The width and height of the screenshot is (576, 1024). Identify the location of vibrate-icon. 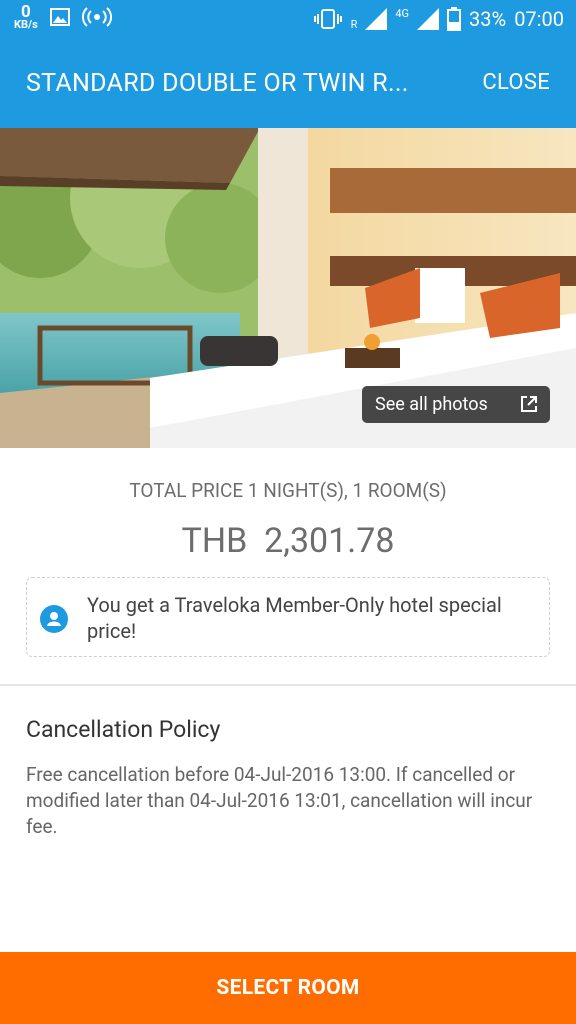
(327, 19).